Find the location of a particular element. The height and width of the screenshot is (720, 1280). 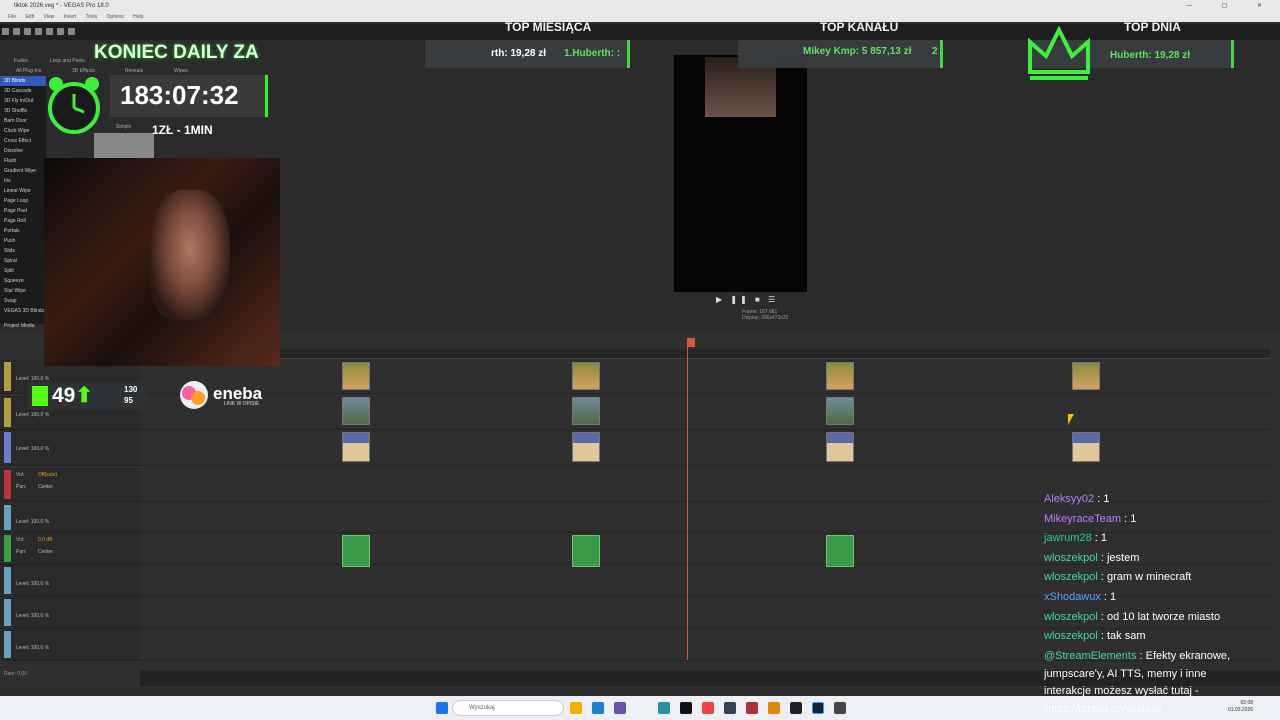

preview-transport: ▶ ❚❚ ■ ☰ is located at coordinates (747, 299).